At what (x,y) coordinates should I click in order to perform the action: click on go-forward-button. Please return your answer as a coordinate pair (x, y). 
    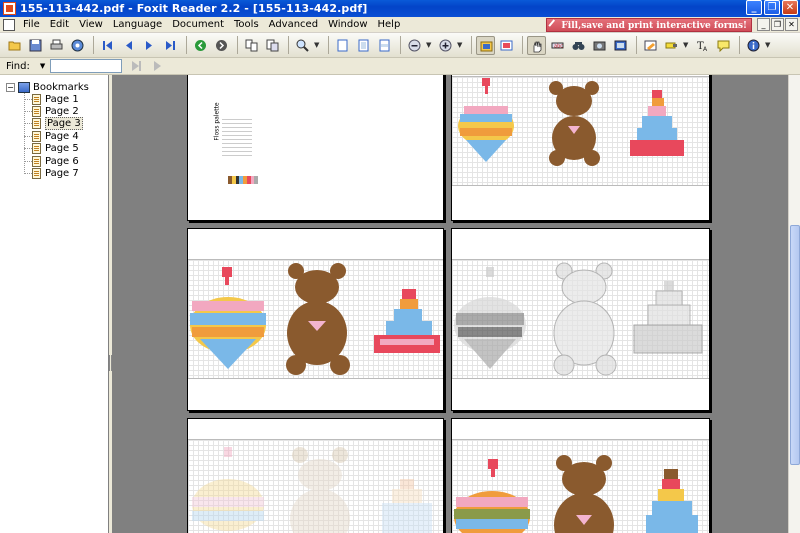
    Looking at the image, I should click on (221, 45).